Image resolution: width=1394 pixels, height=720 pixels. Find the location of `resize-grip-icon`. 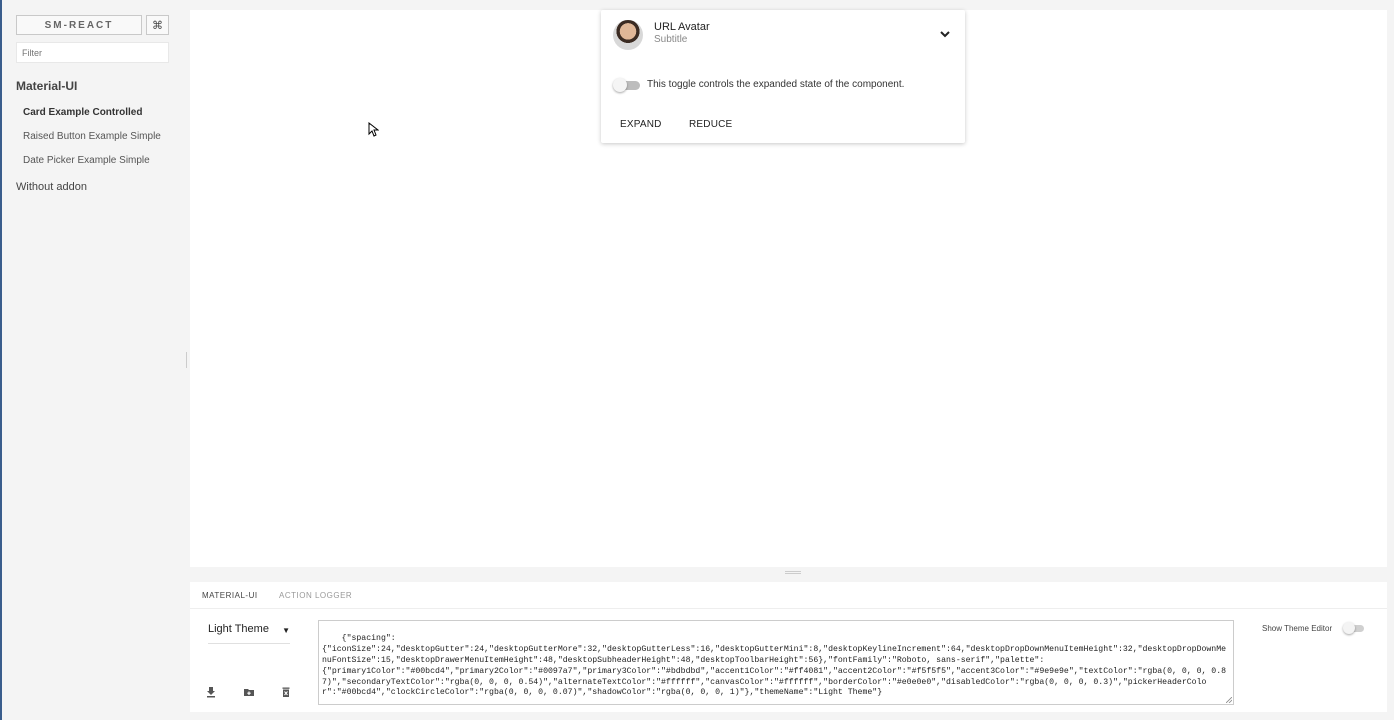

resize-grip-icon is located at coordinates (1229, 700).